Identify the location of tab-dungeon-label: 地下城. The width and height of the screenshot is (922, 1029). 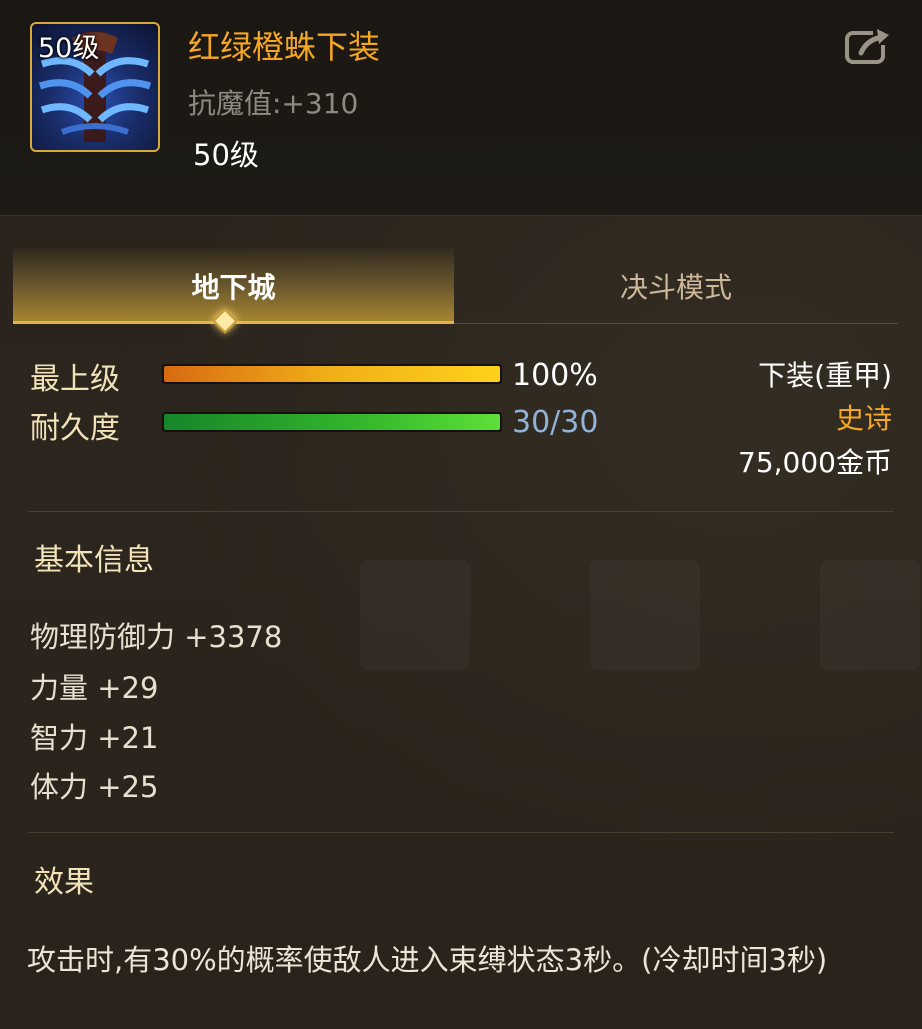
(233, 287).